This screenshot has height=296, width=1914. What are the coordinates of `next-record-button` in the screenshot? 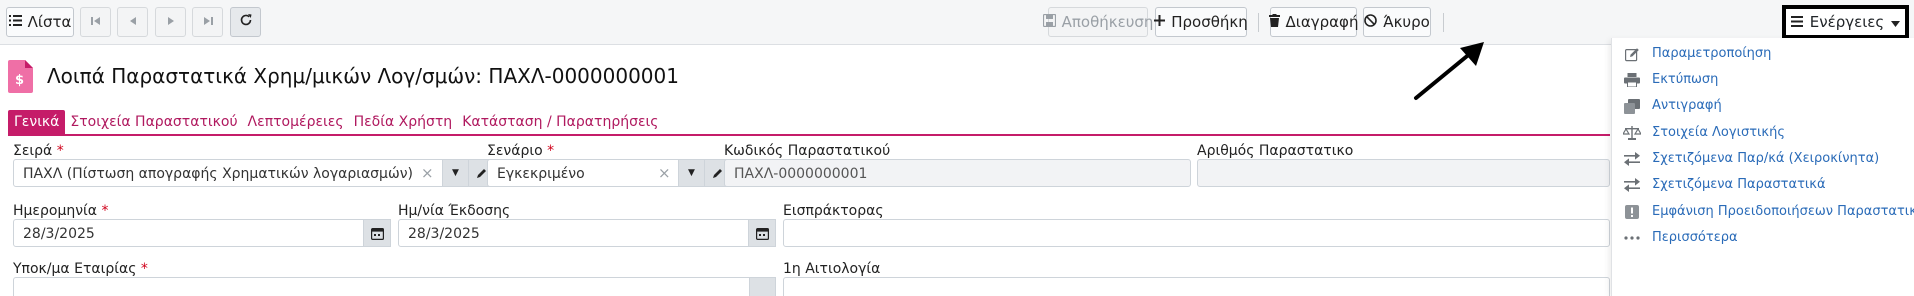 It's located at (170, 22).